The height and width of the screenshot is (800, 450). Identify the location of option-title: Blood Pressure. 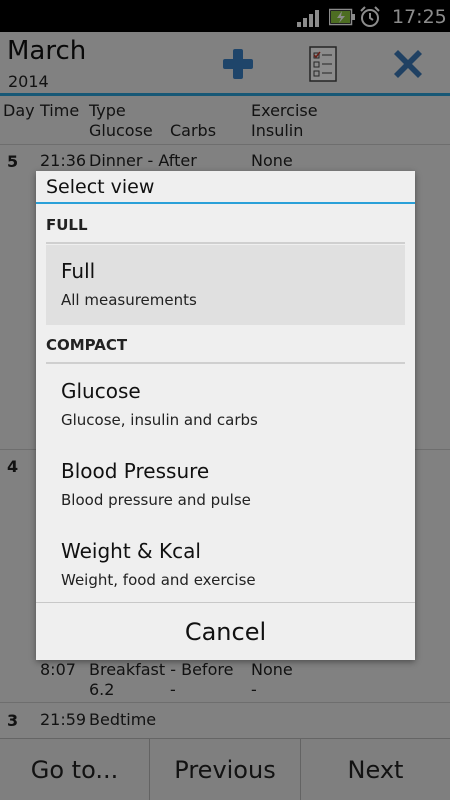
(135, 471).